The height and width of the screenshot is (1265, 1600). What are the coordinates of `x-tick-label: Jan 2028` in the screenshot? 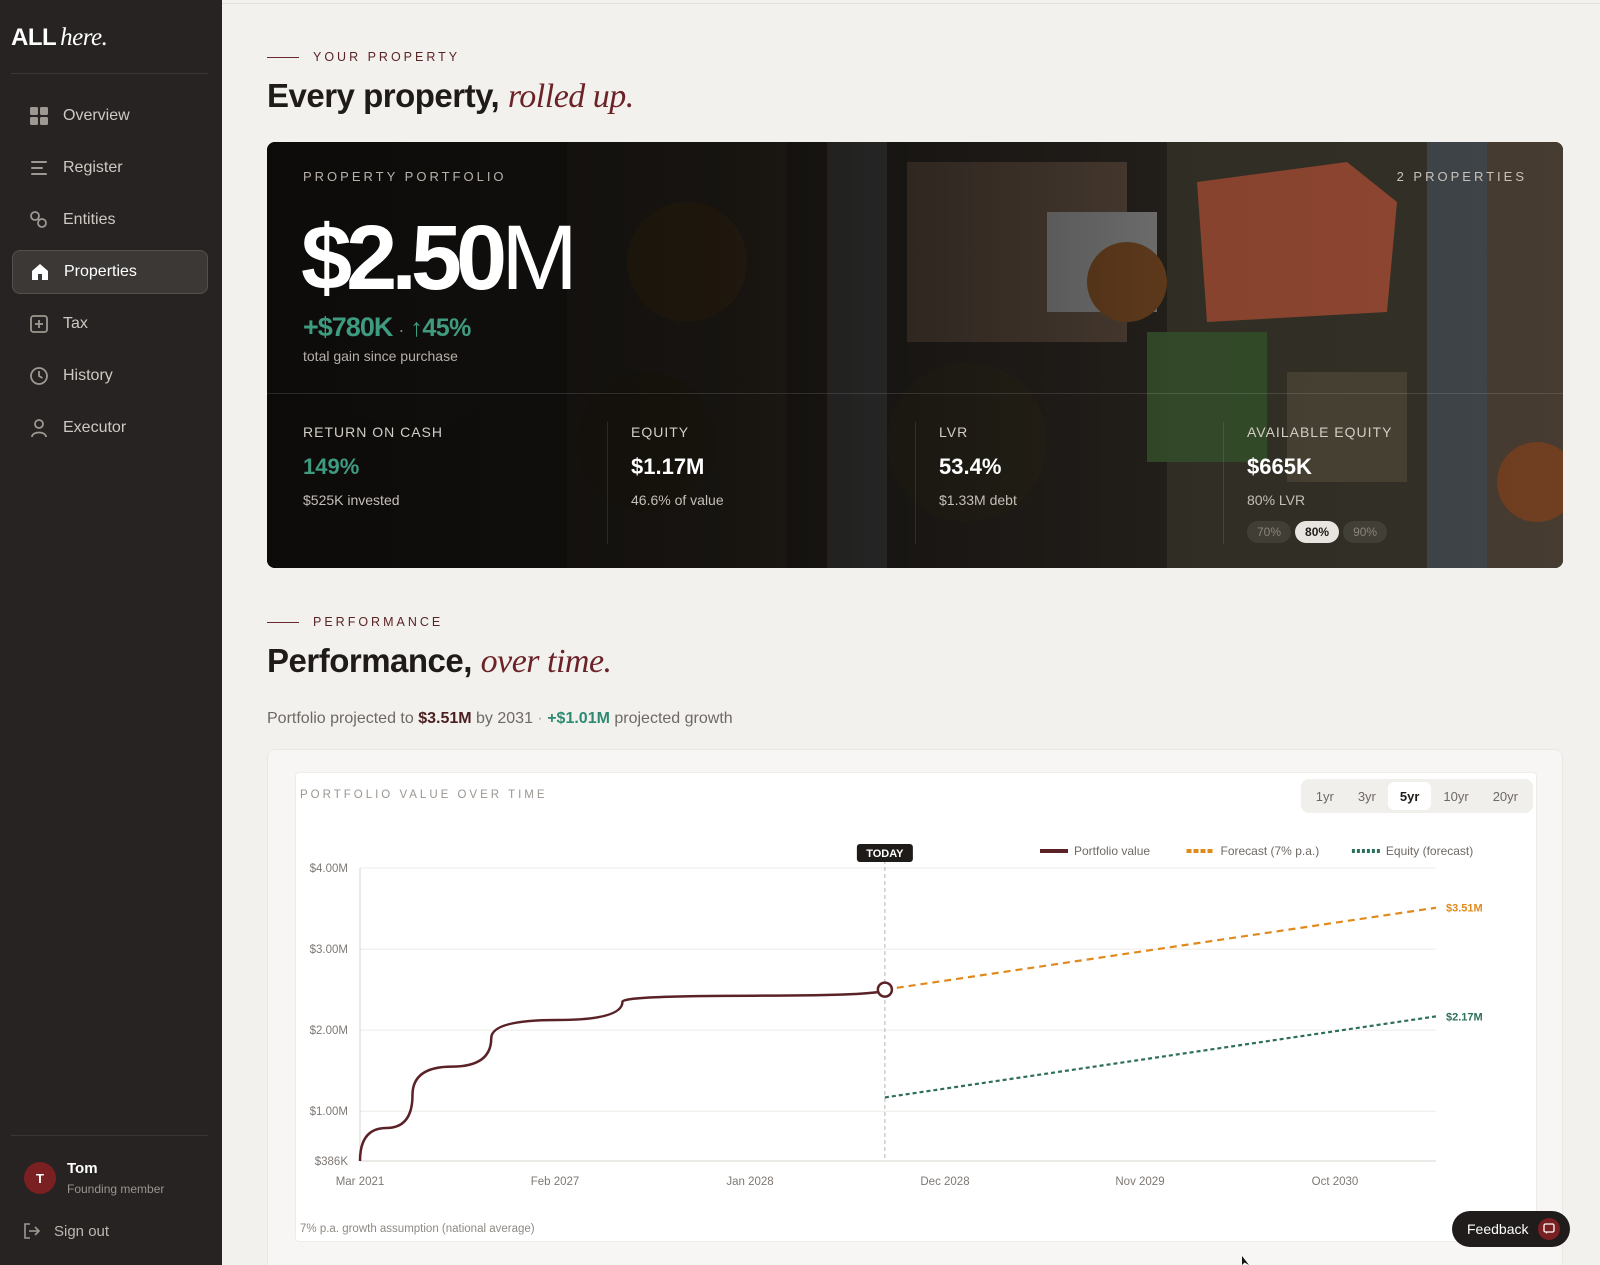 It's located at (749, 1182).